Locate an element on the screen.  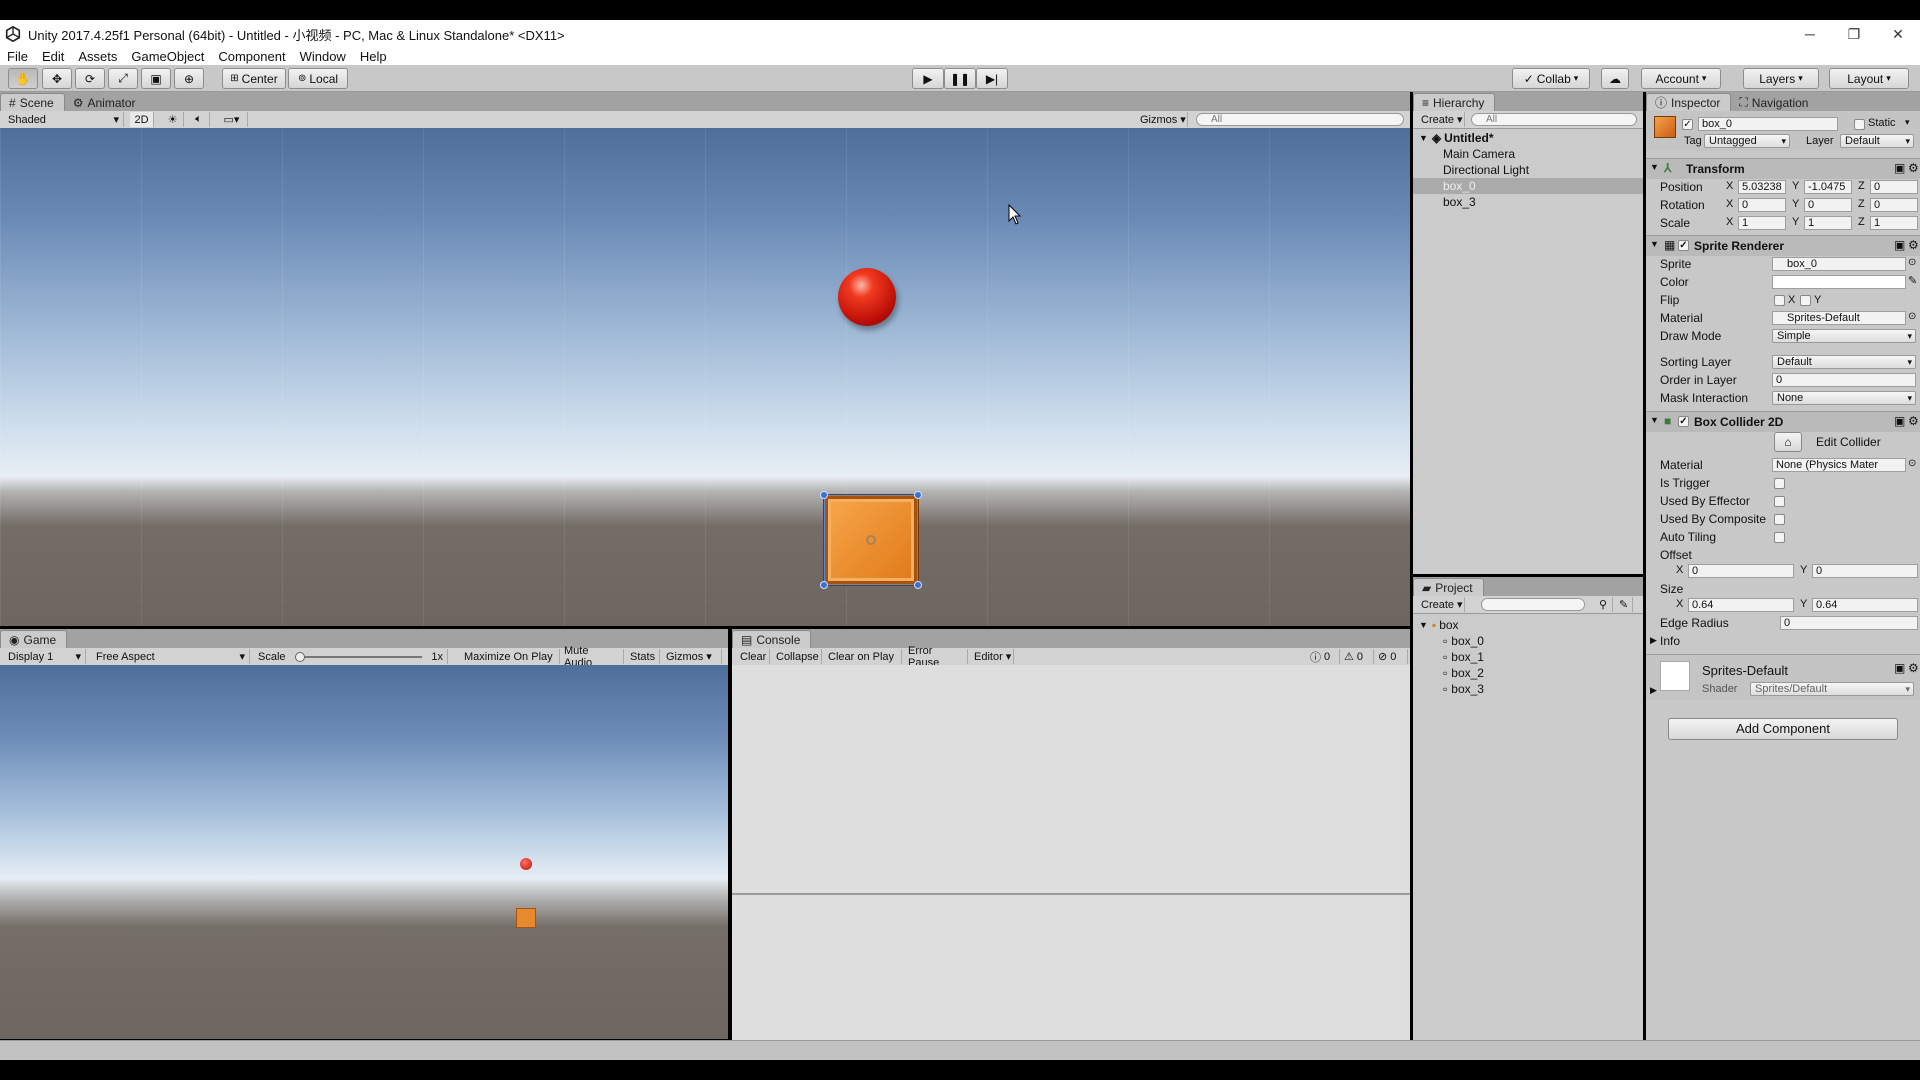
account-dropdown: Account ▾ is located at coordinates (1681, 78).